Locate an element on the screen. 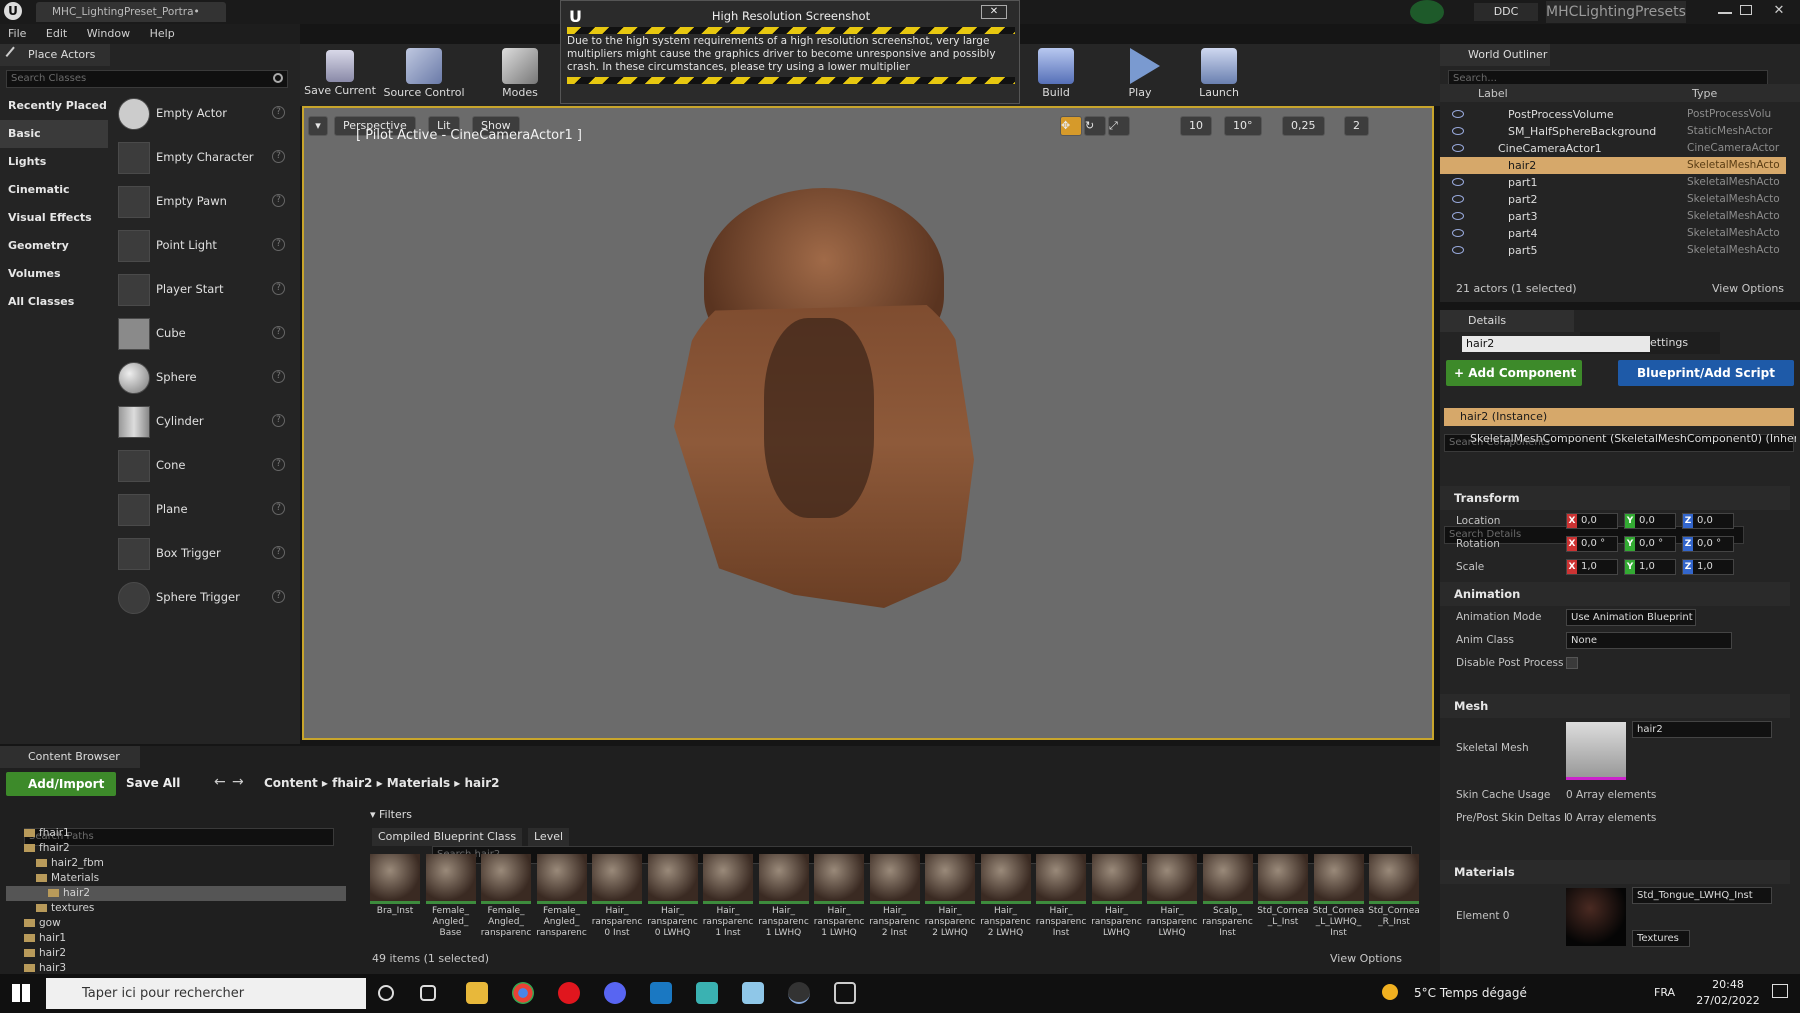 The width and height of the screenshot is (1800, 1013). asset-tile: Std_Cornea _L_Inst is located at coordinates (1283, 891).